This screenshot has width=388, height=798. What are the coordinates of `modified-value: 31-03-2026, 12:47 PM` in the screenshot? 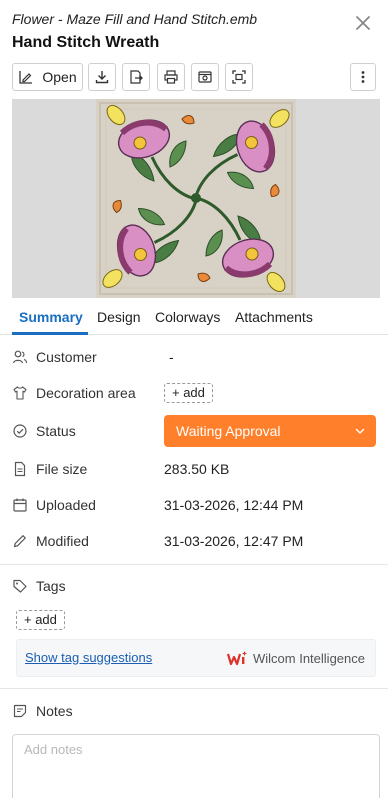 It's located at (234, 541).